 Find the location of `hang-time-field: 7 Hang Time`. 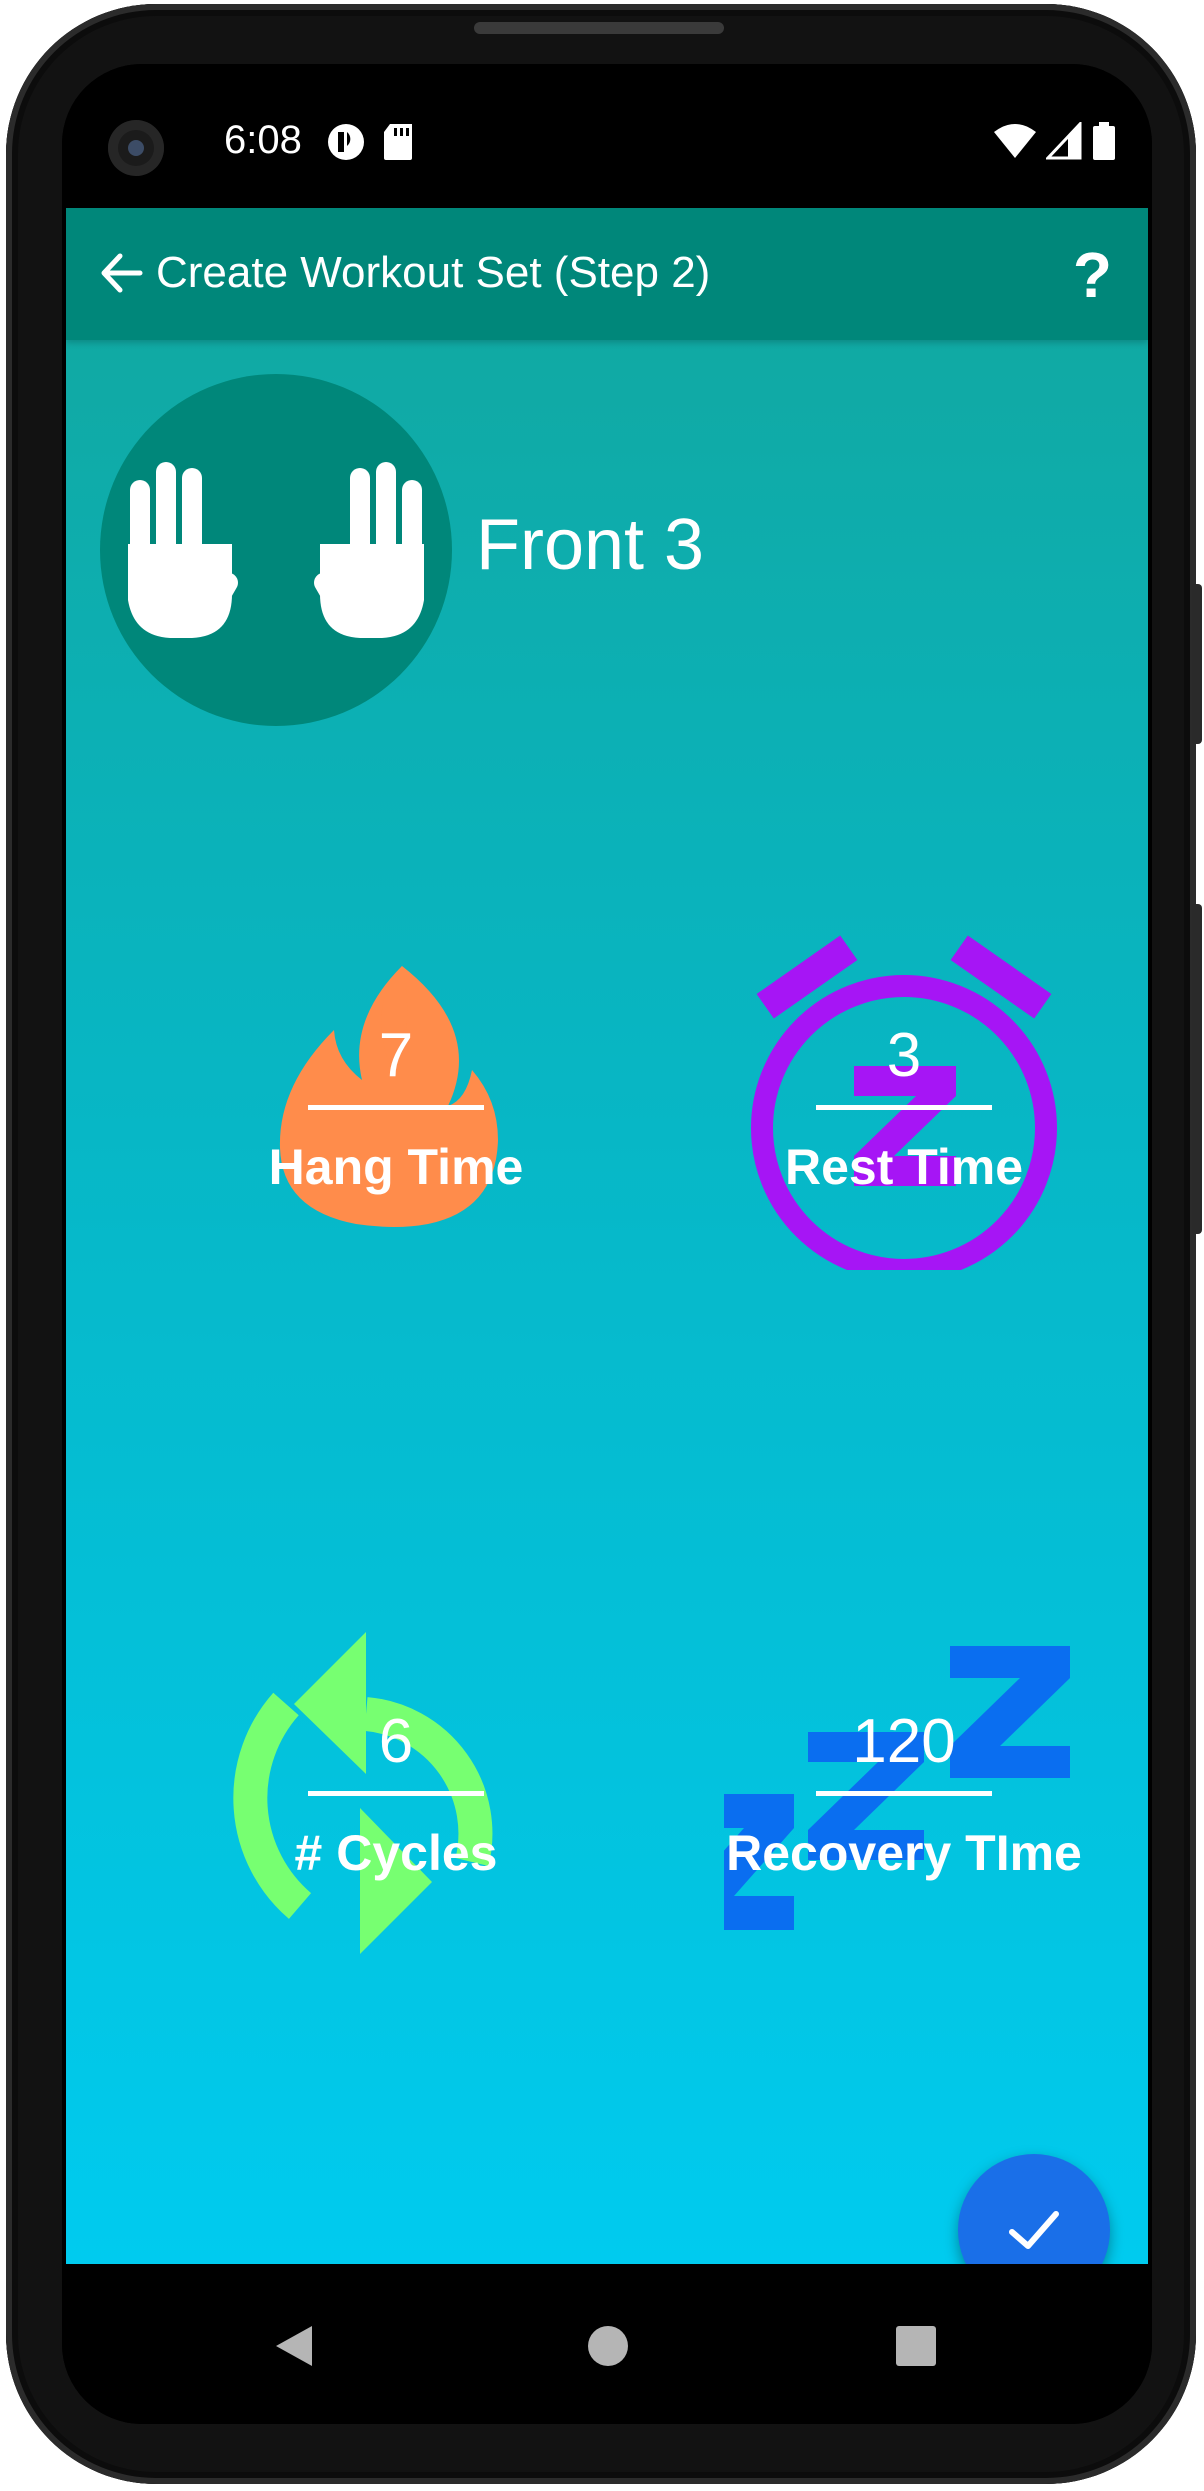

hang-time-field: 7 Hang Time is located at coordinates (396, 1090).